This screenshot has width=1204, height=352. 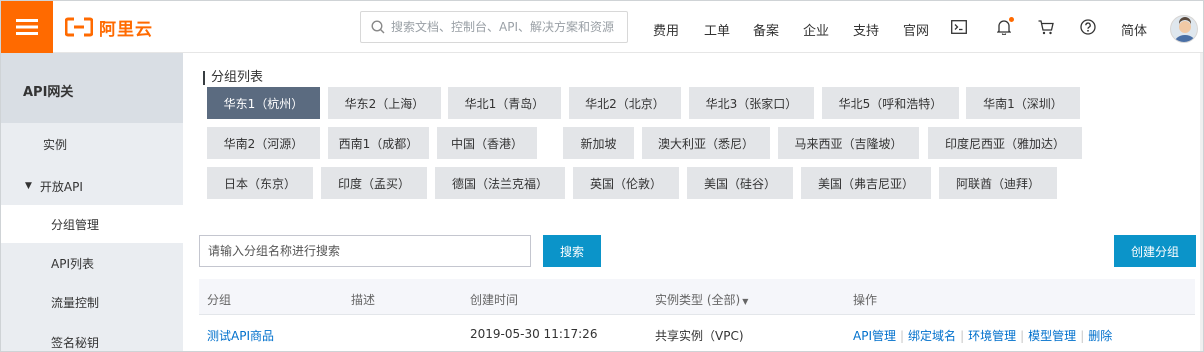 What do you see at coordinates (1155, 251) in the screenshot?
I see `create-group-button: 创建分组` at bounding box center [1155, 251].